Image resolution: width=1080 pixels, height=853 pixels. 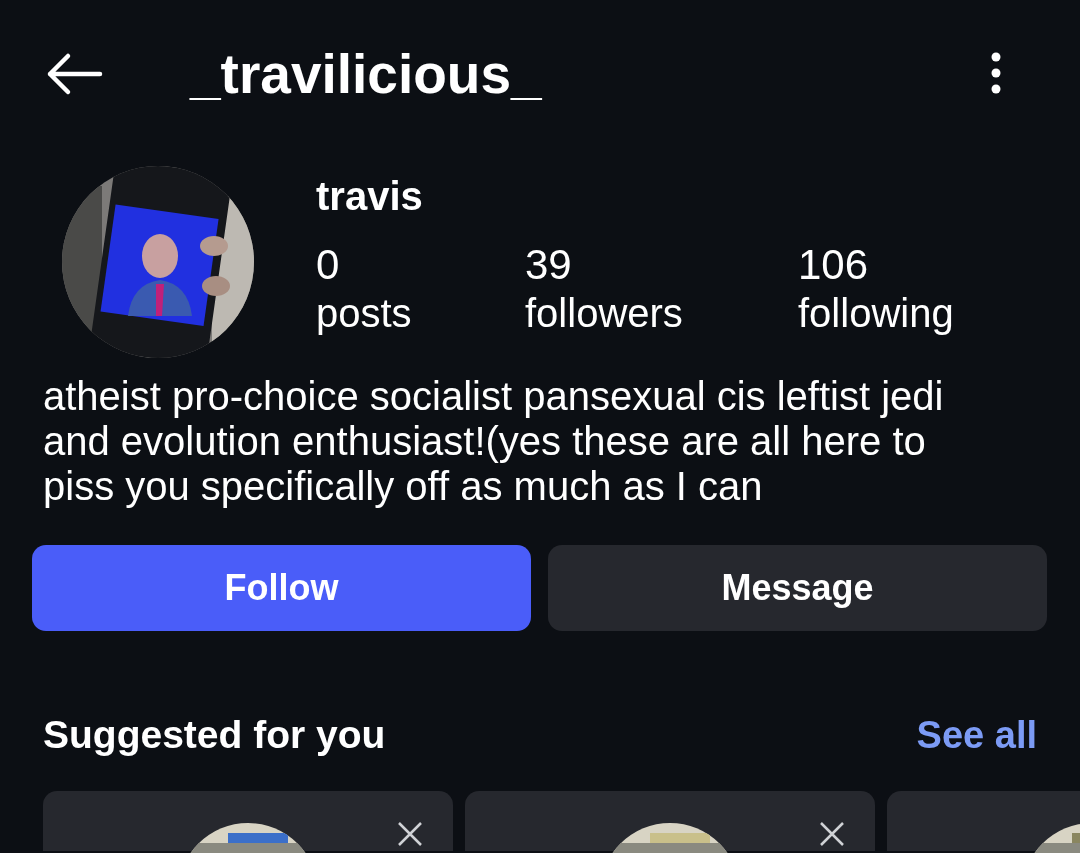 What do you see at coordinates (494, 441) in the screenshot?
I see `bio-text: atheist pro-choice socialist pansexual cis leftist jedi and evolution enthusiast!(yes these are all here to piss you specifically off as much as I can` at bounding box center [494, 441].